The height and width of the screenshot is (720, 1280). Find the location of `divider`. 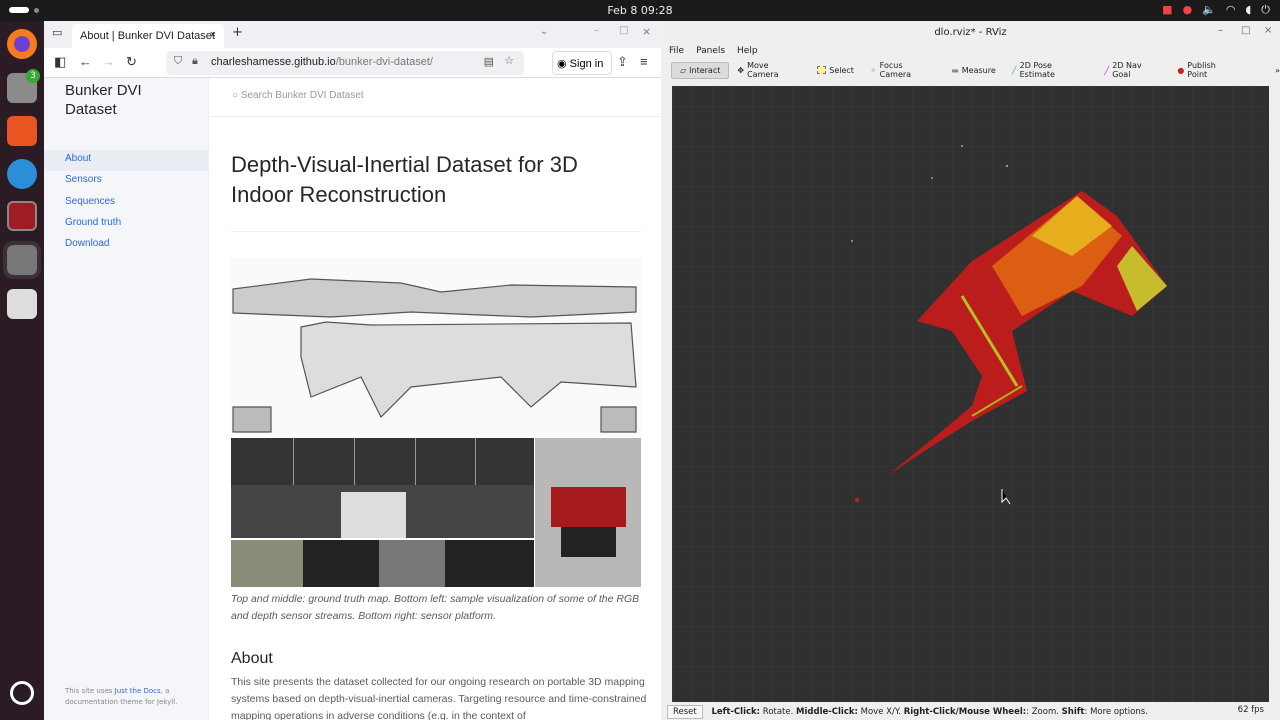

divider is located at coordinates (436, 231).